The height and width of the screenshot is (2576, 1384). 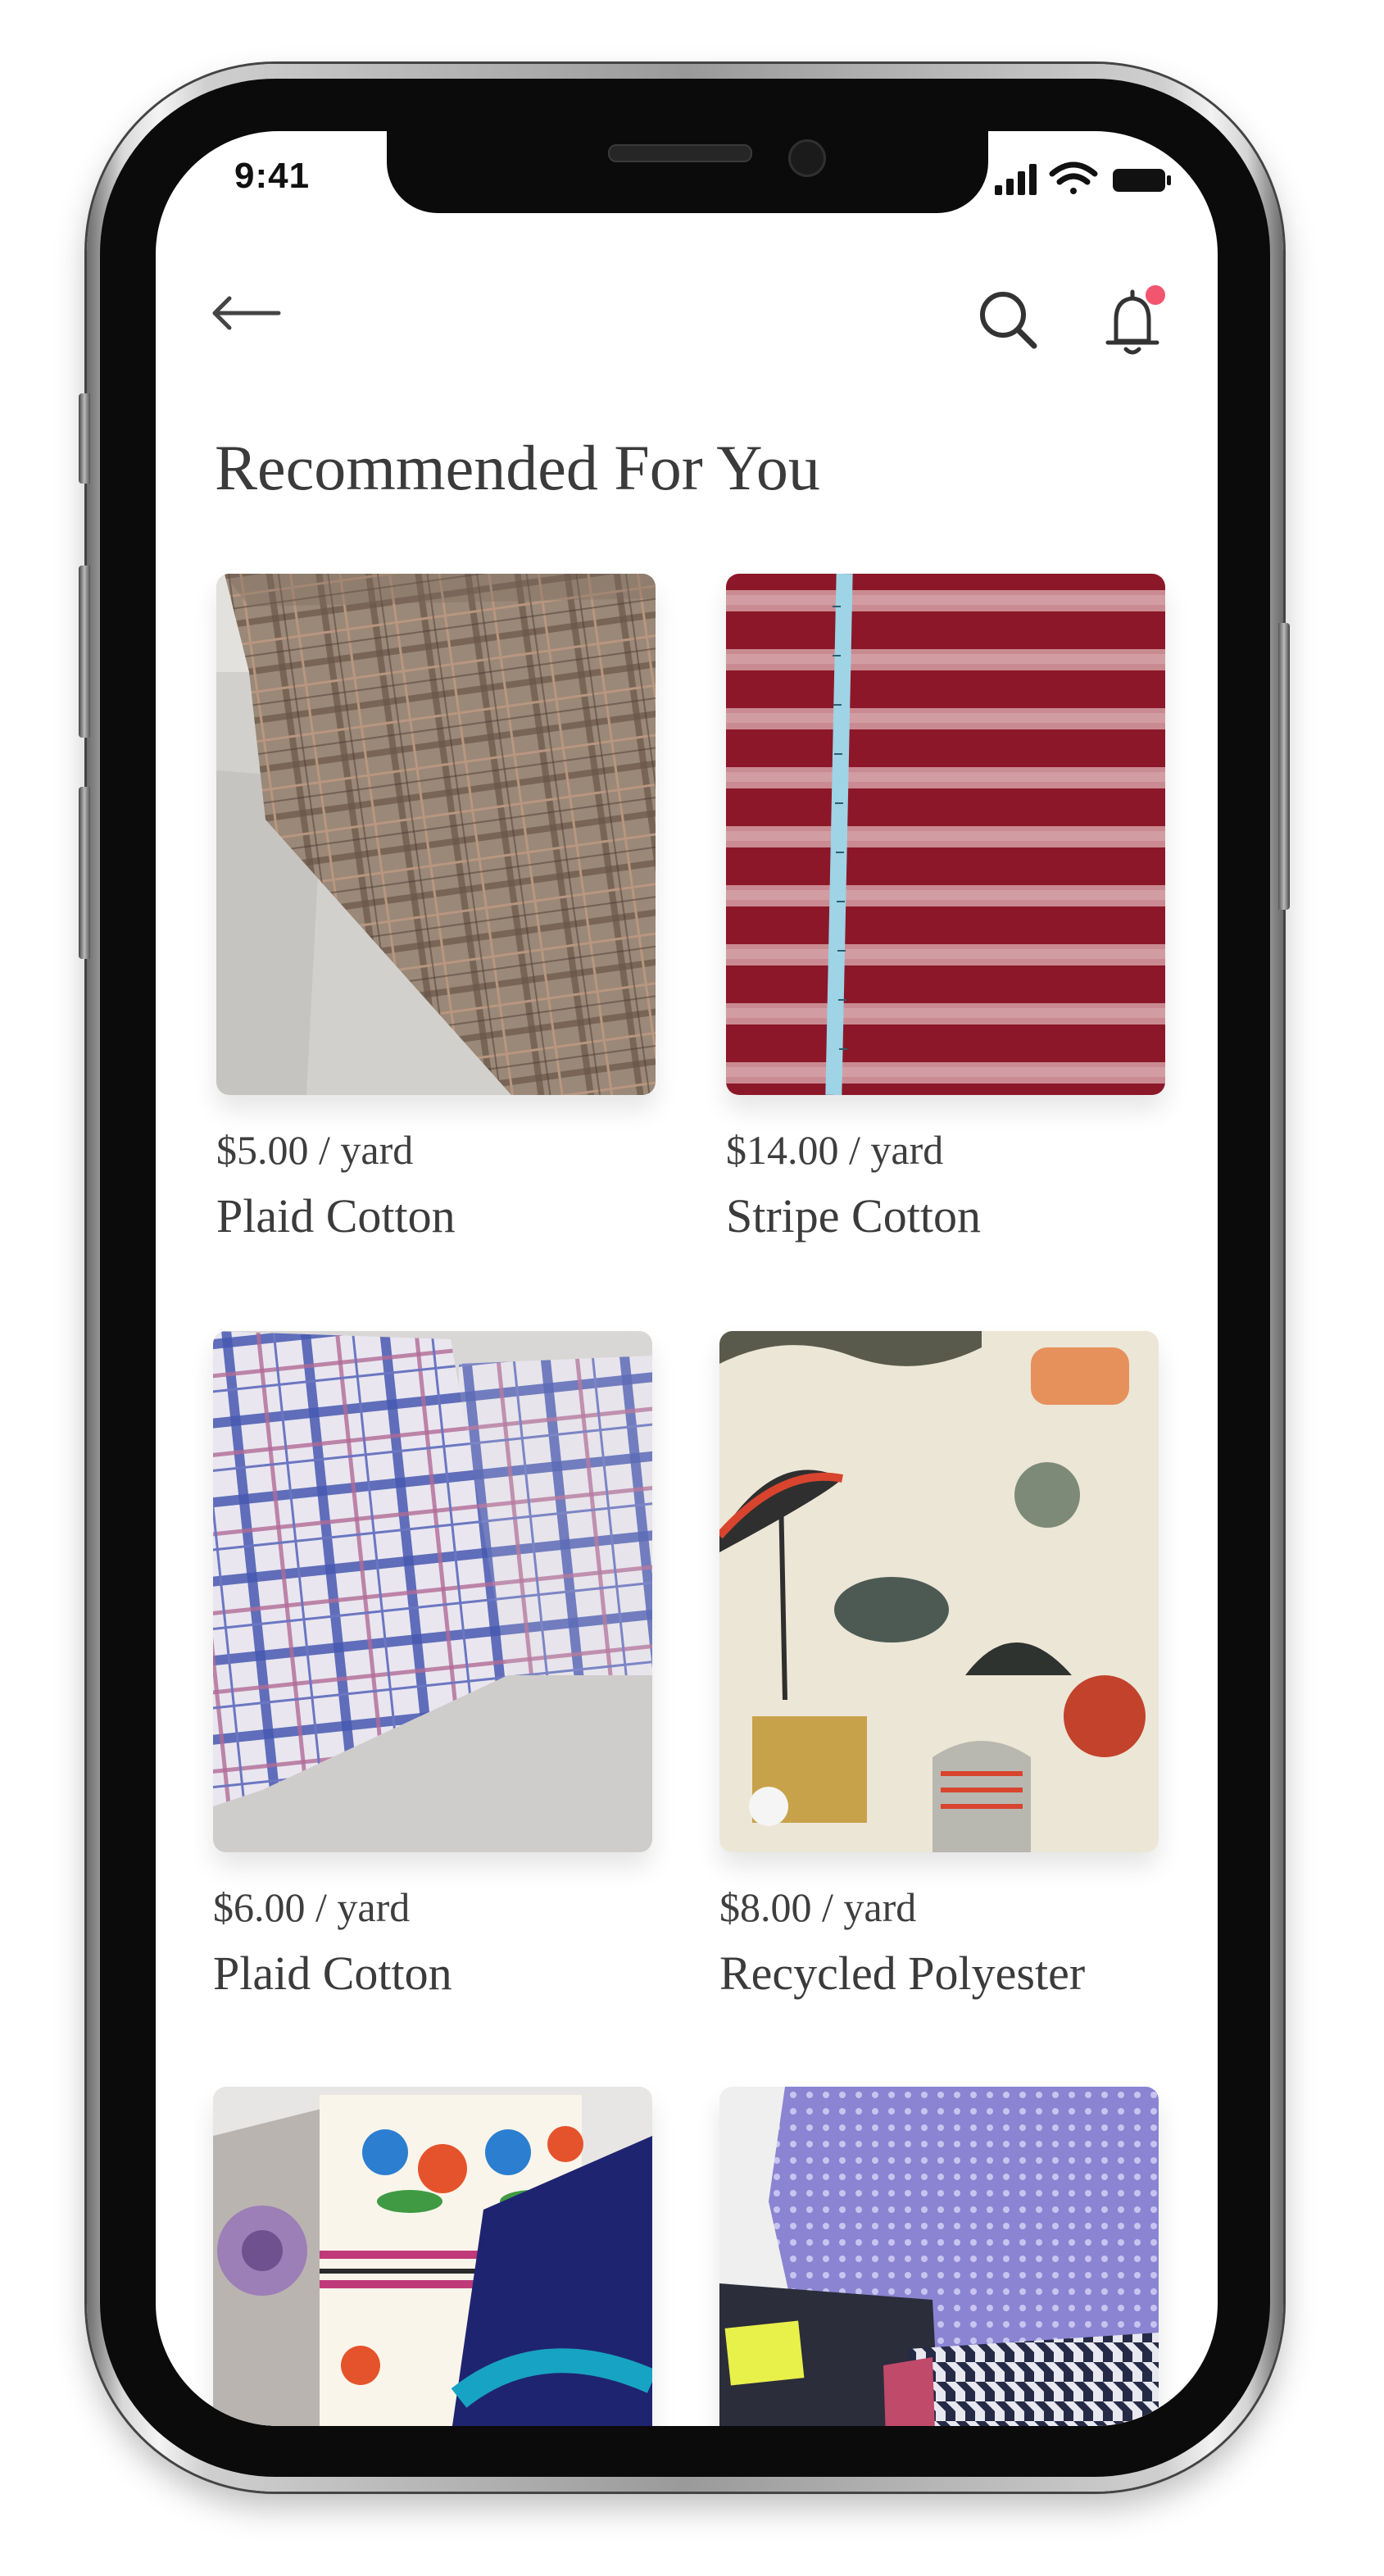 I want to click on notifications-button, so click(x=1135, y=321).